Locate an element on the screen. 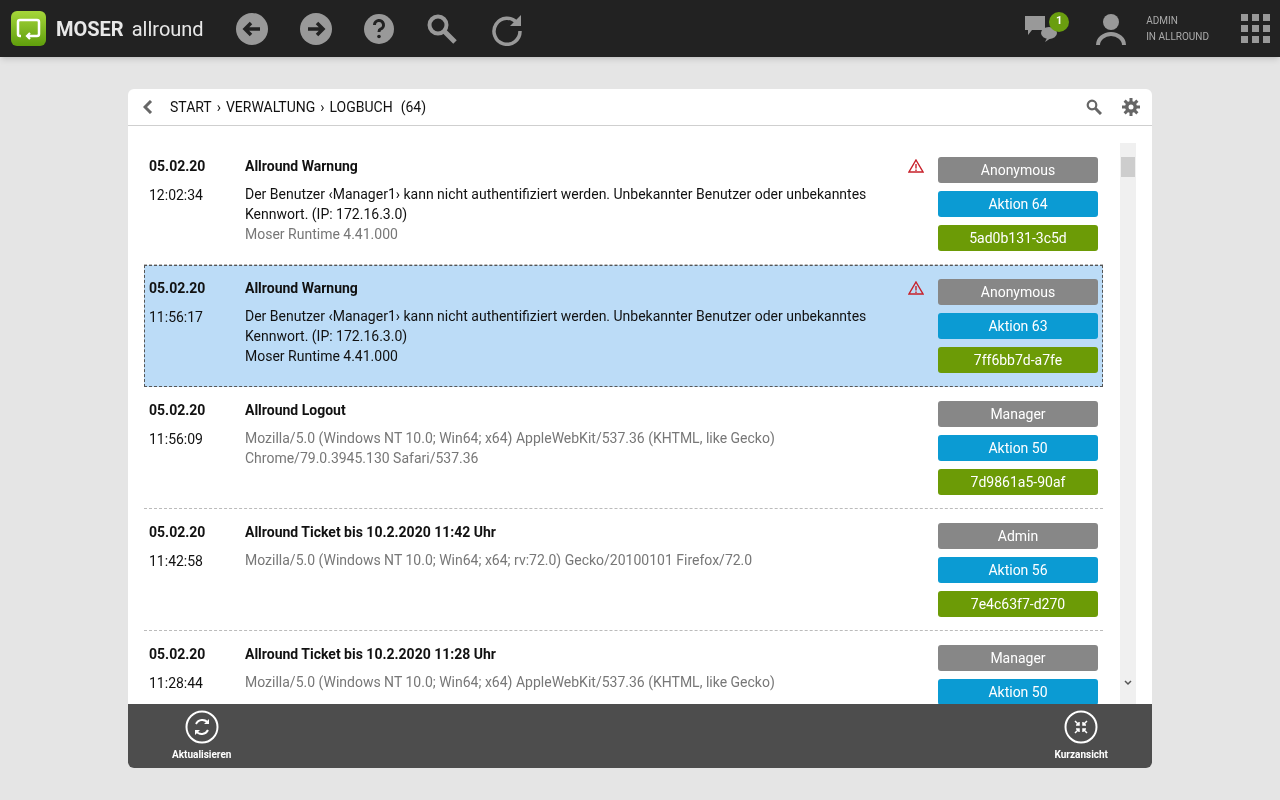  id-tag: 7e4c63f7-d270 is located at coordinates (1018, 604).